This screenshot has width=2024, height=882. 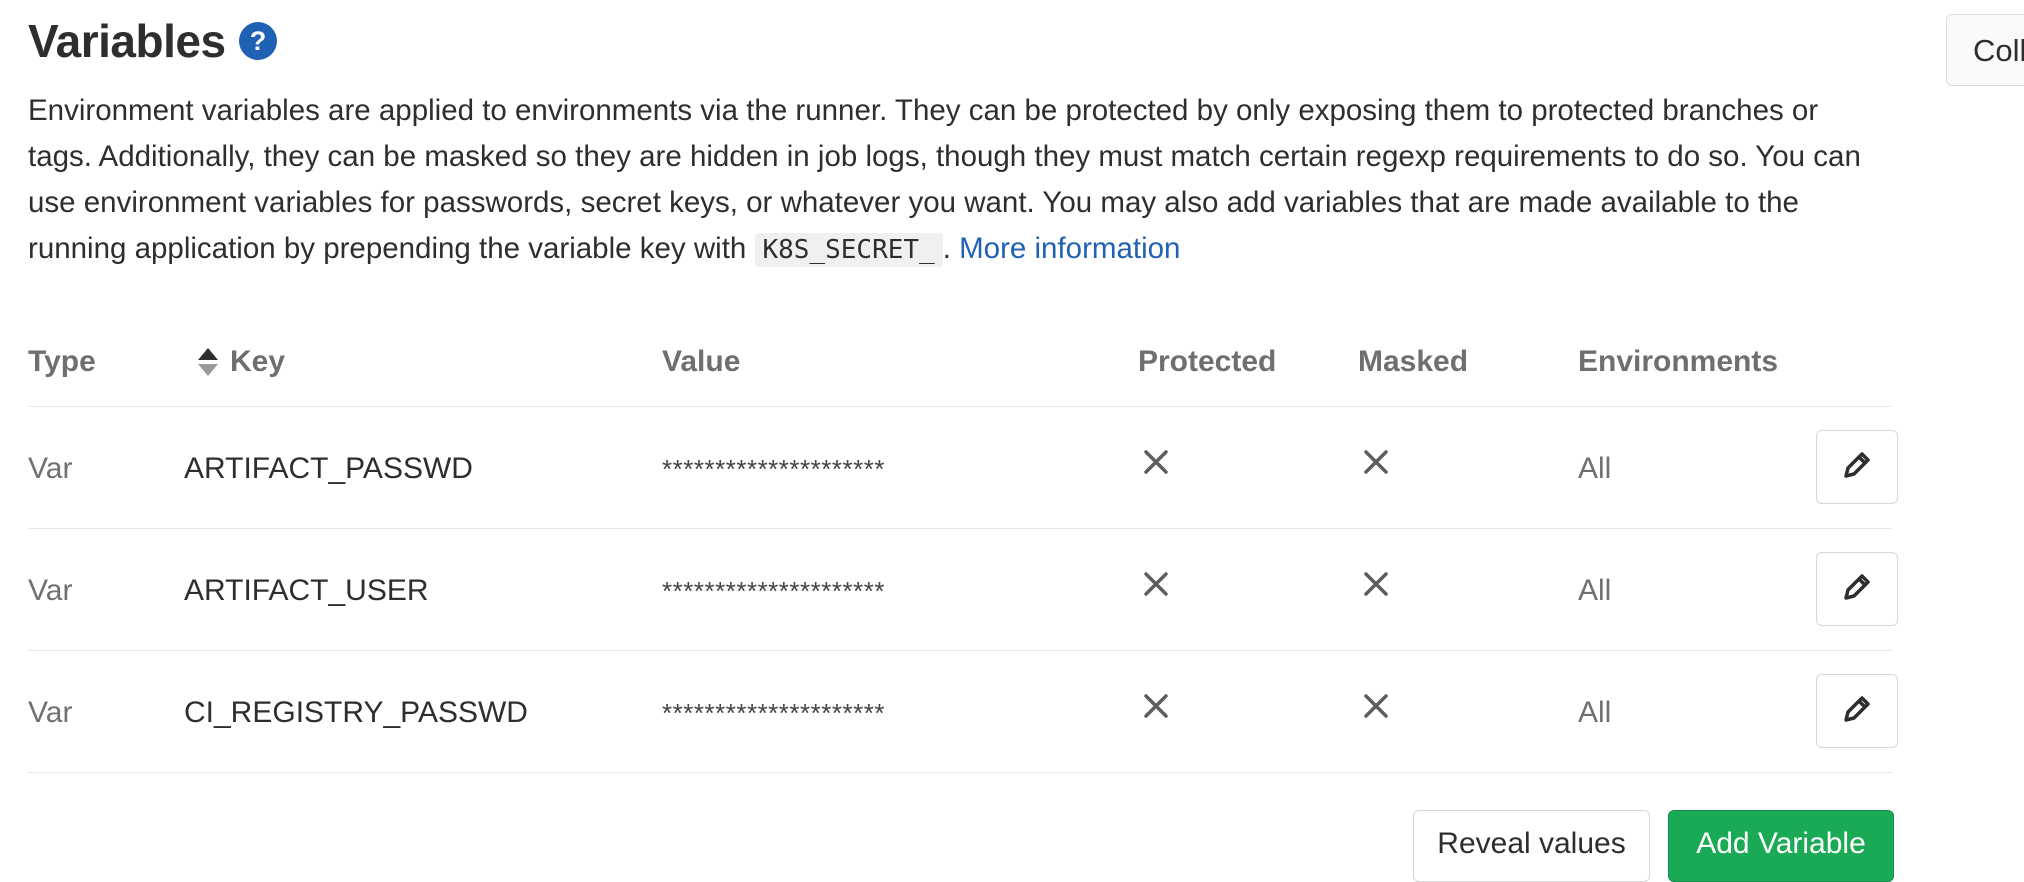 What do you see at coordinates (208, 362) in the screenshot?
I see `sort-icon` at bounding box center [208, 362].